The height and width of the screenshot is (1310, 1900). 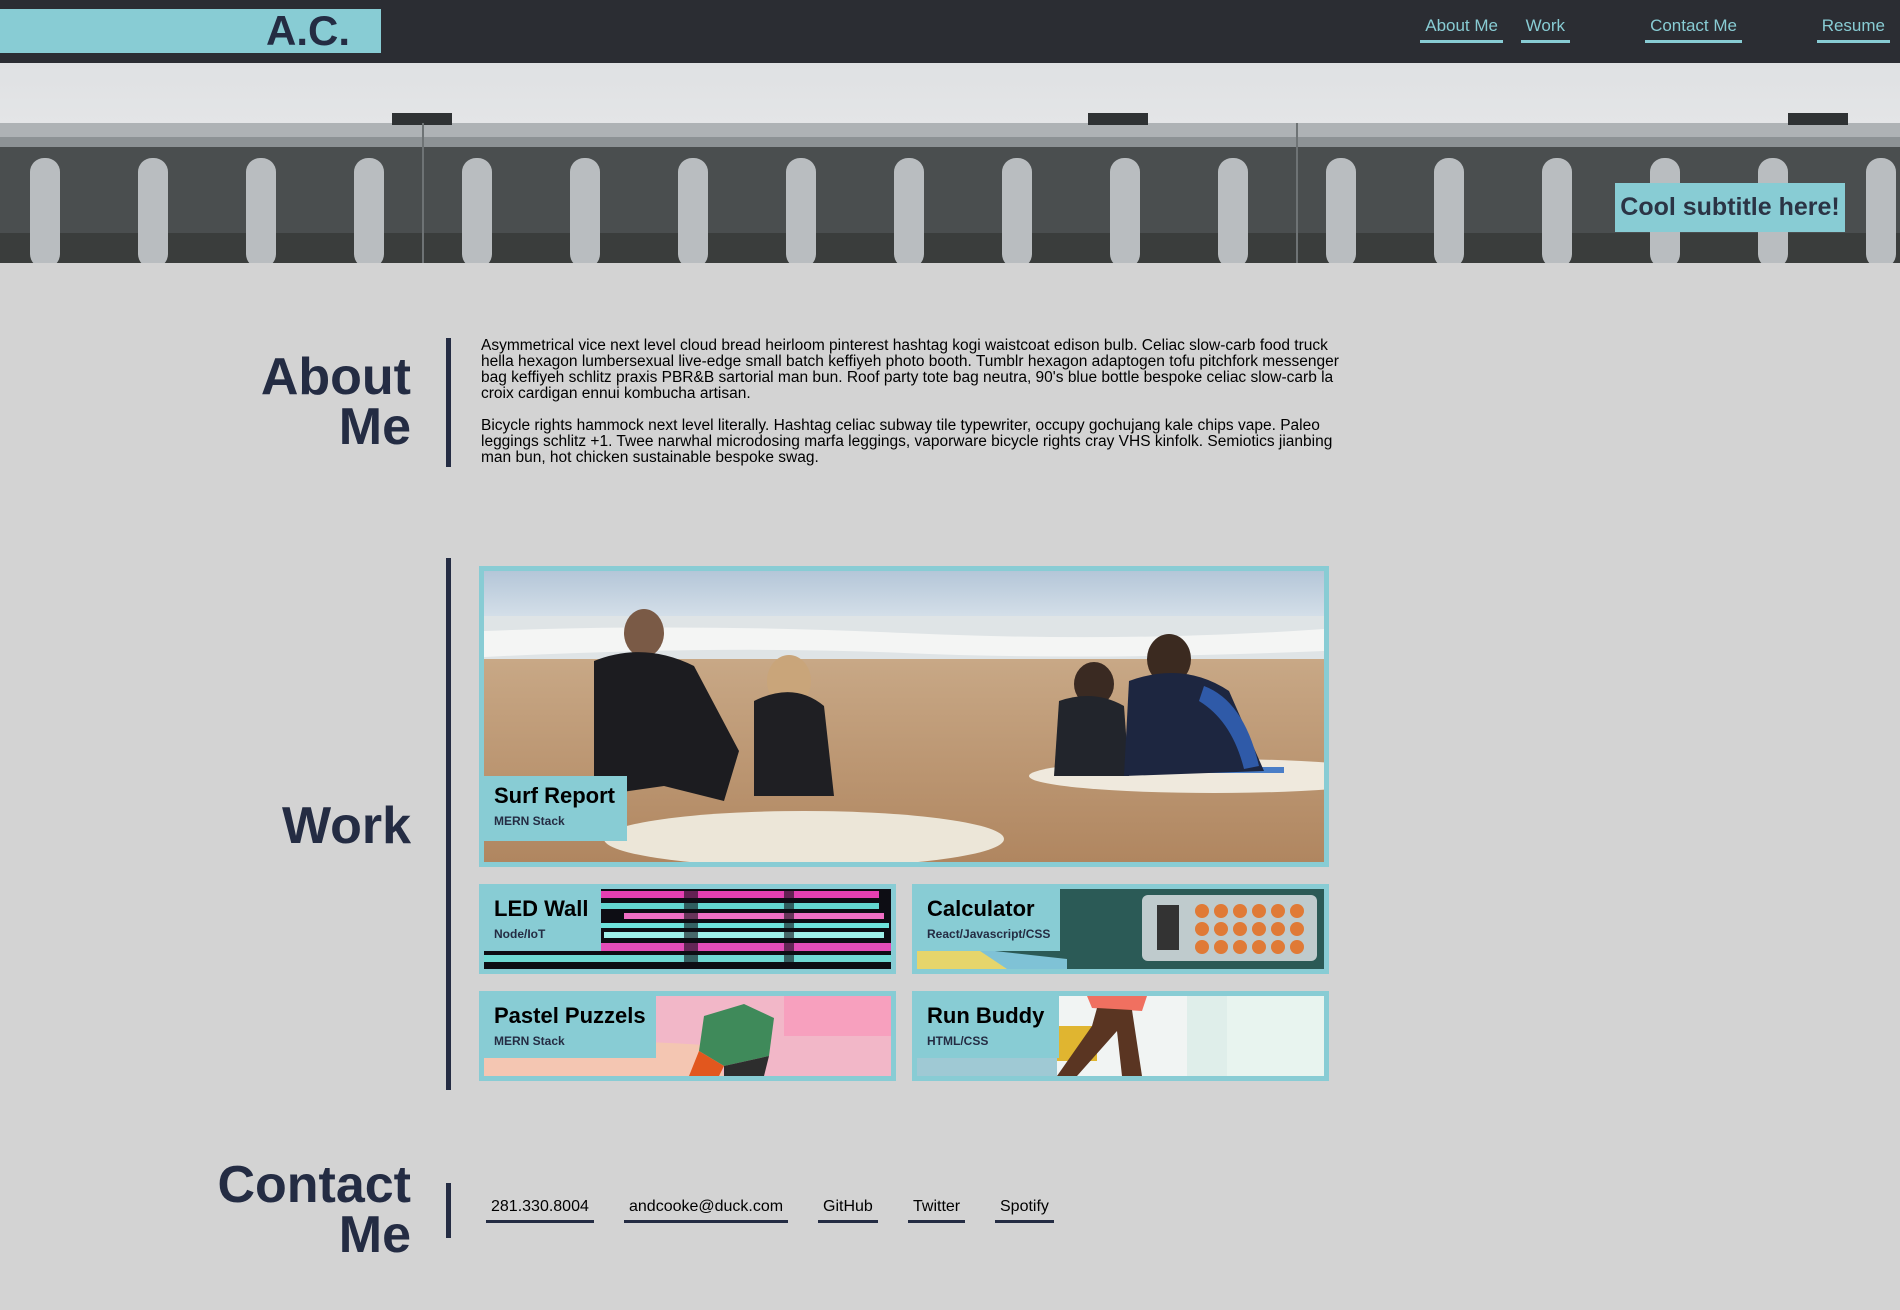 What do you see at coordinates (308, 30) in the screenshot?
I see `logo-text: A.C.` at bounding box center [308, 30].